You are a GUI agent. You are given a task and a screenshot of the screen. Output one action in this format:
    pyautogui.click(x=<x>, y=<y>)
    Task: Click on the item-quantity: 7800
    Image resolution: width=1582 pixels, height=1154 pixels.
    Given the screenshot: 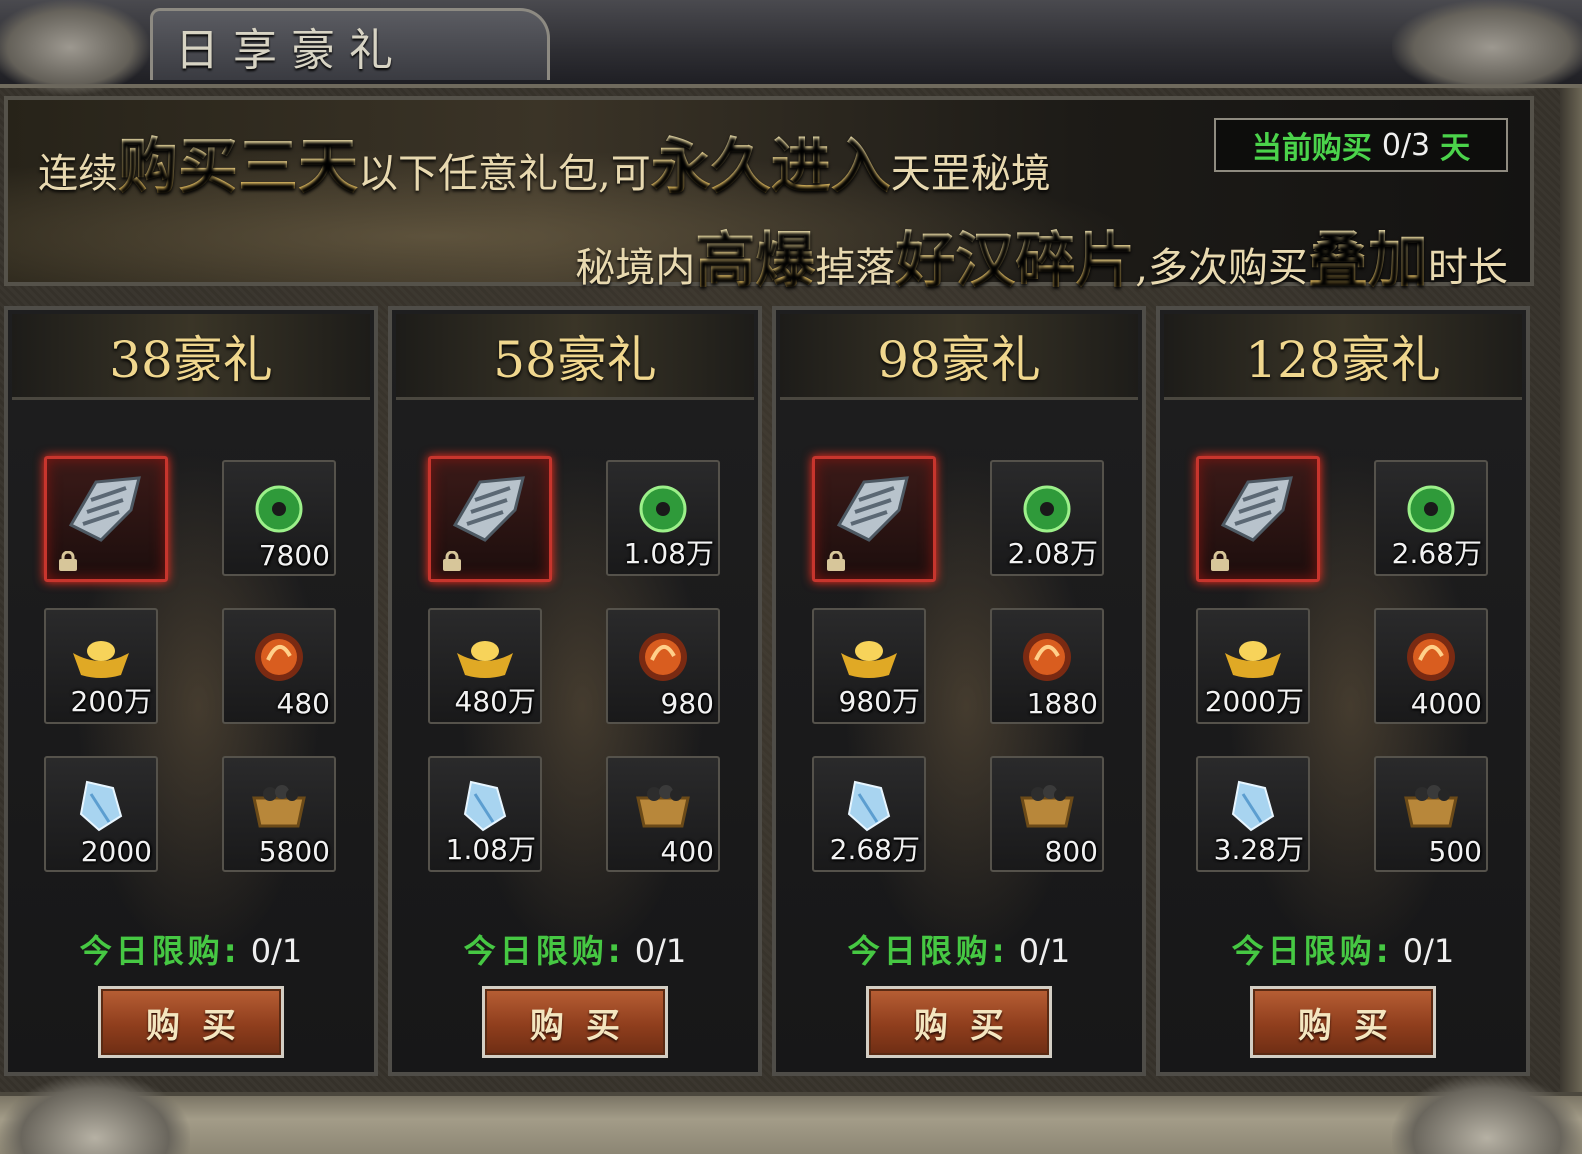 What is the action you would take?
    pyautogui.click(x=294, y=555)
    